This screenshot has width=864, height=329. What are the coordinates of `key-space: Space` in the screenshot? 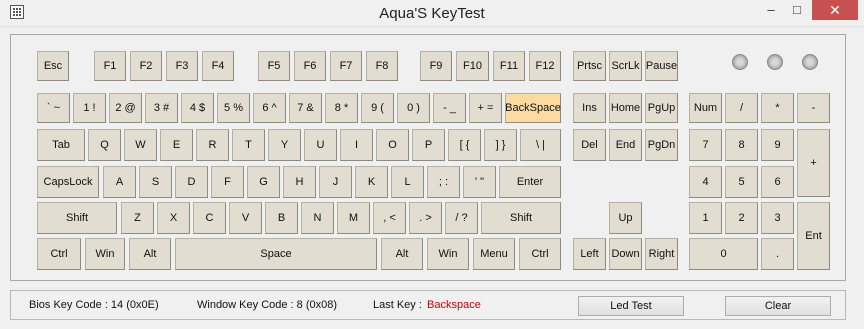 It's located at (276, 254).